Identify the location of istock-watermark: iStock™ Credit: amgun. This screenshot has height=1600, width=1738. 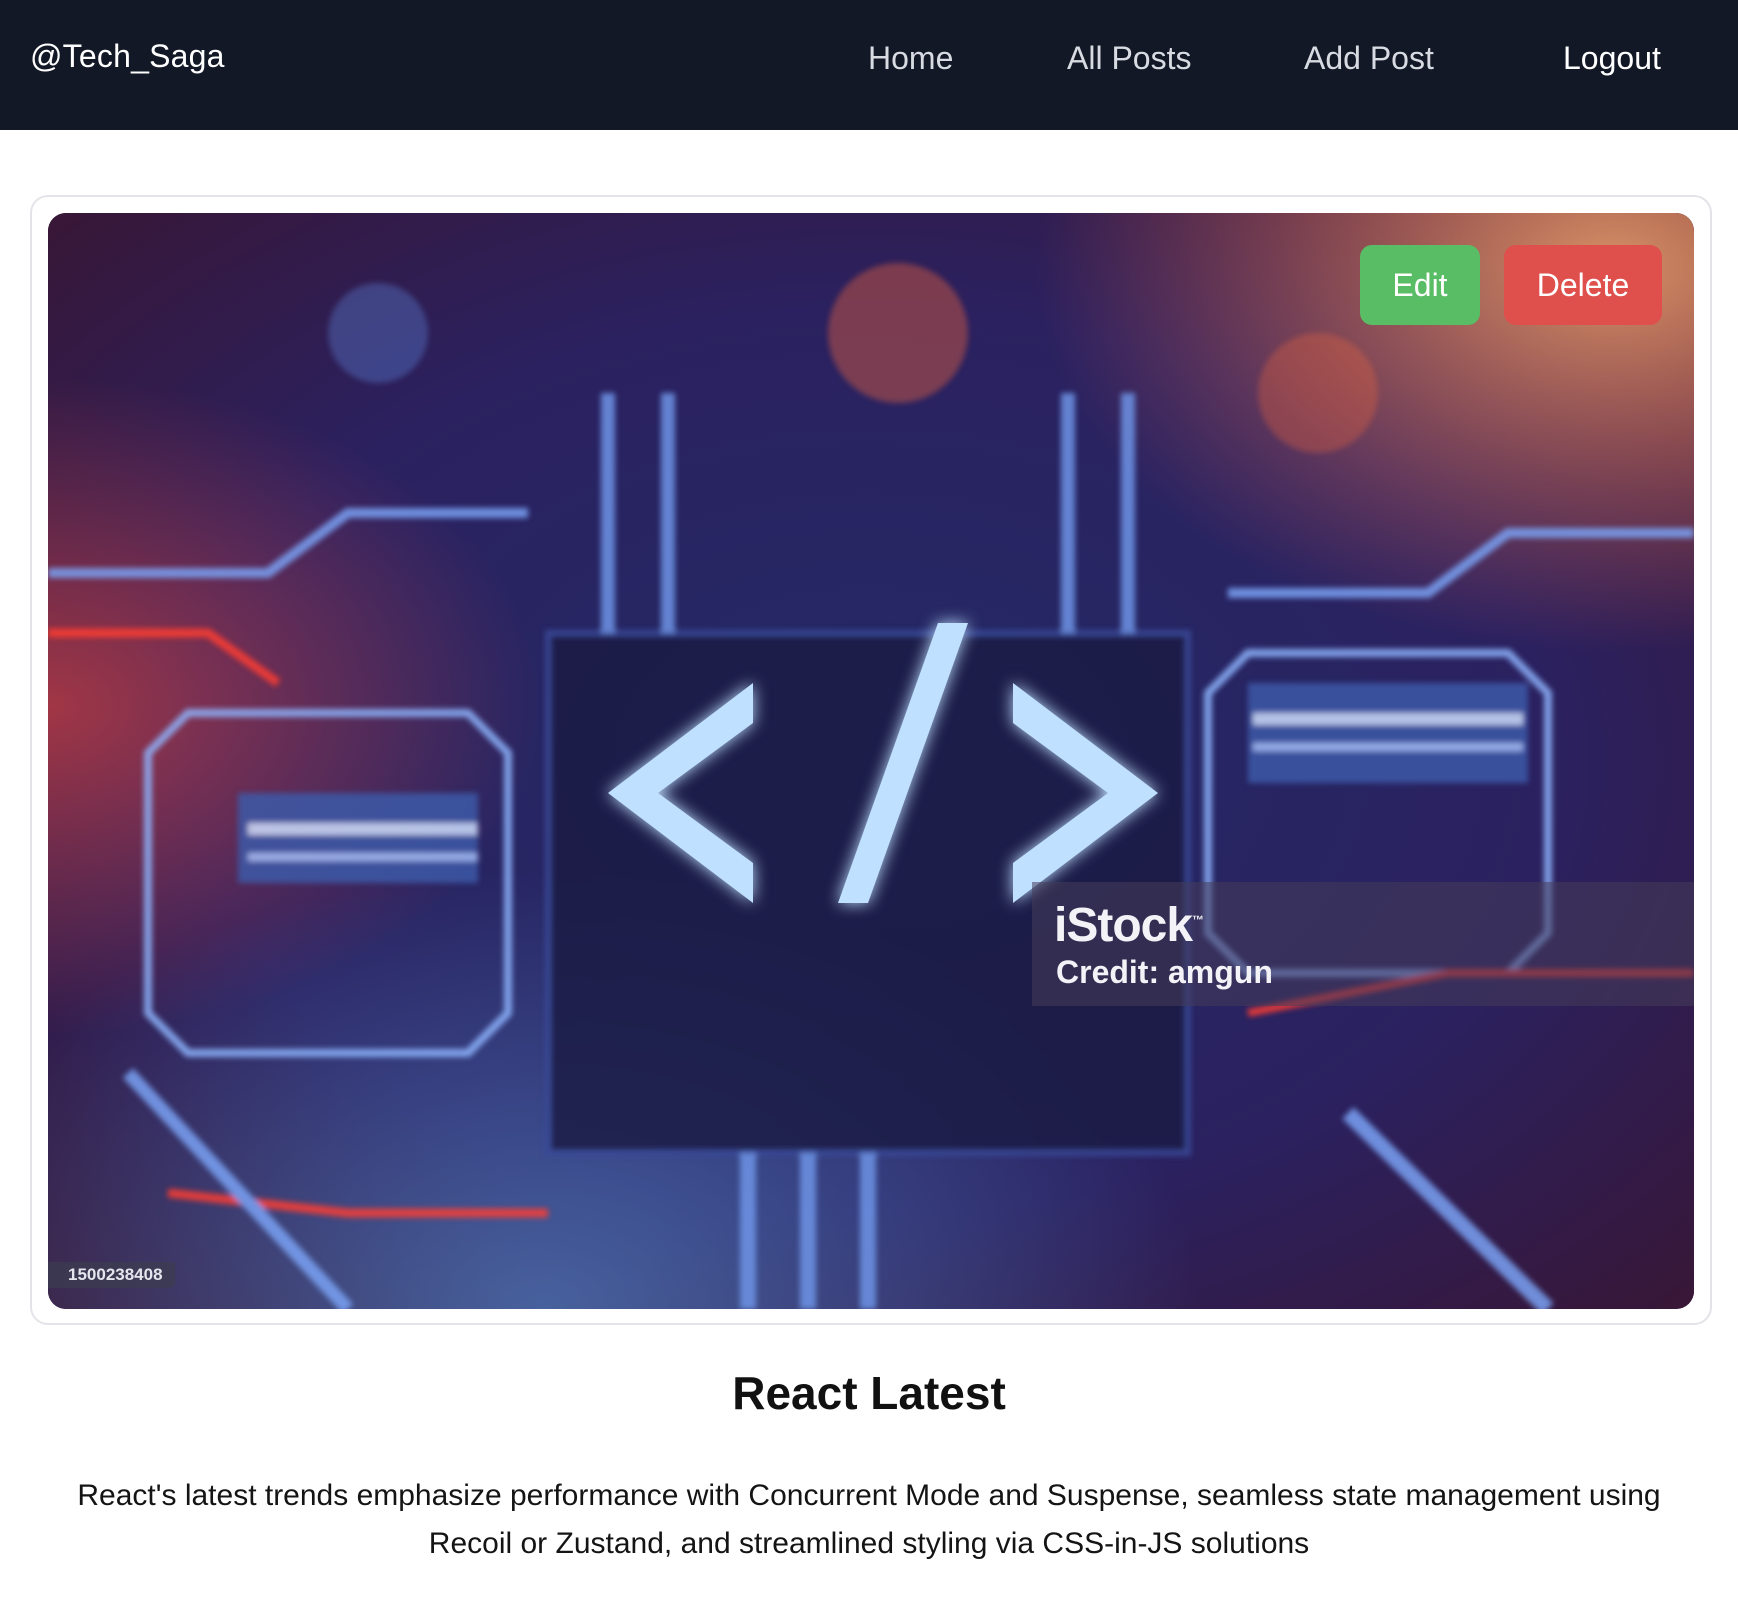
(1363, 944).